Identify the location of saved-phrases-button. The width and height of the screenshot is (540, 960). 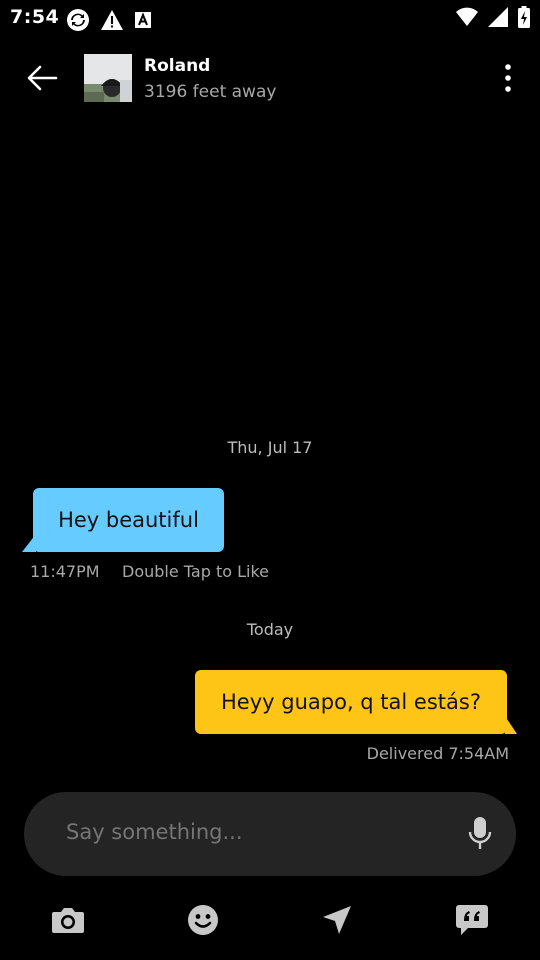
(472, 920).